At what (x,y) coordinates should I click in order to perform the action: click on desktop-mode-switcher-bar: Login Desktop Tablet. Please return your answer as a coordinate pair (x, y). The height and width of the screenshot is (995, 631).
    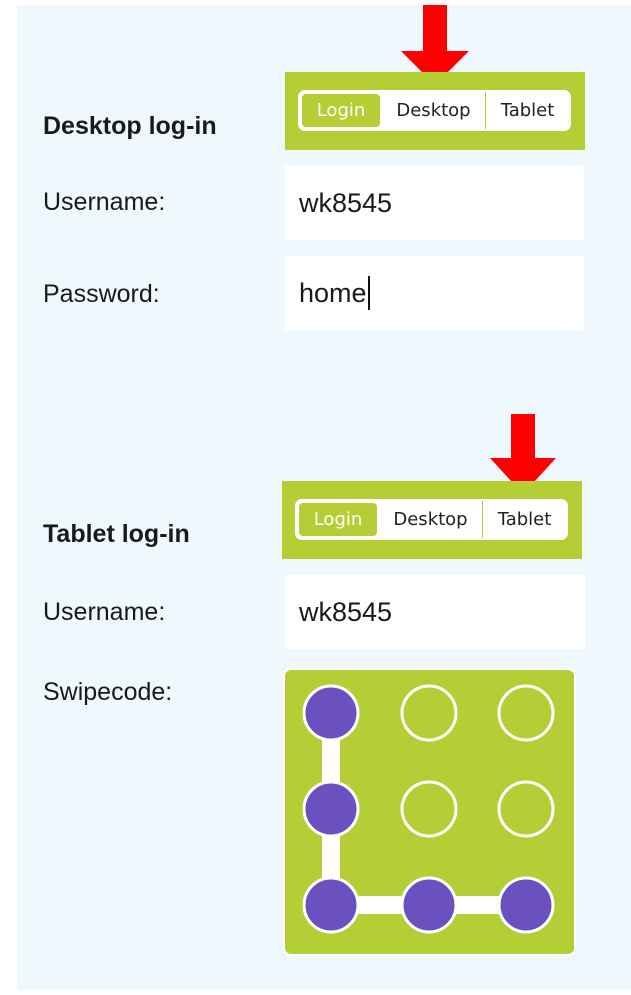
    Looking at the image, I should click on (435, 111).